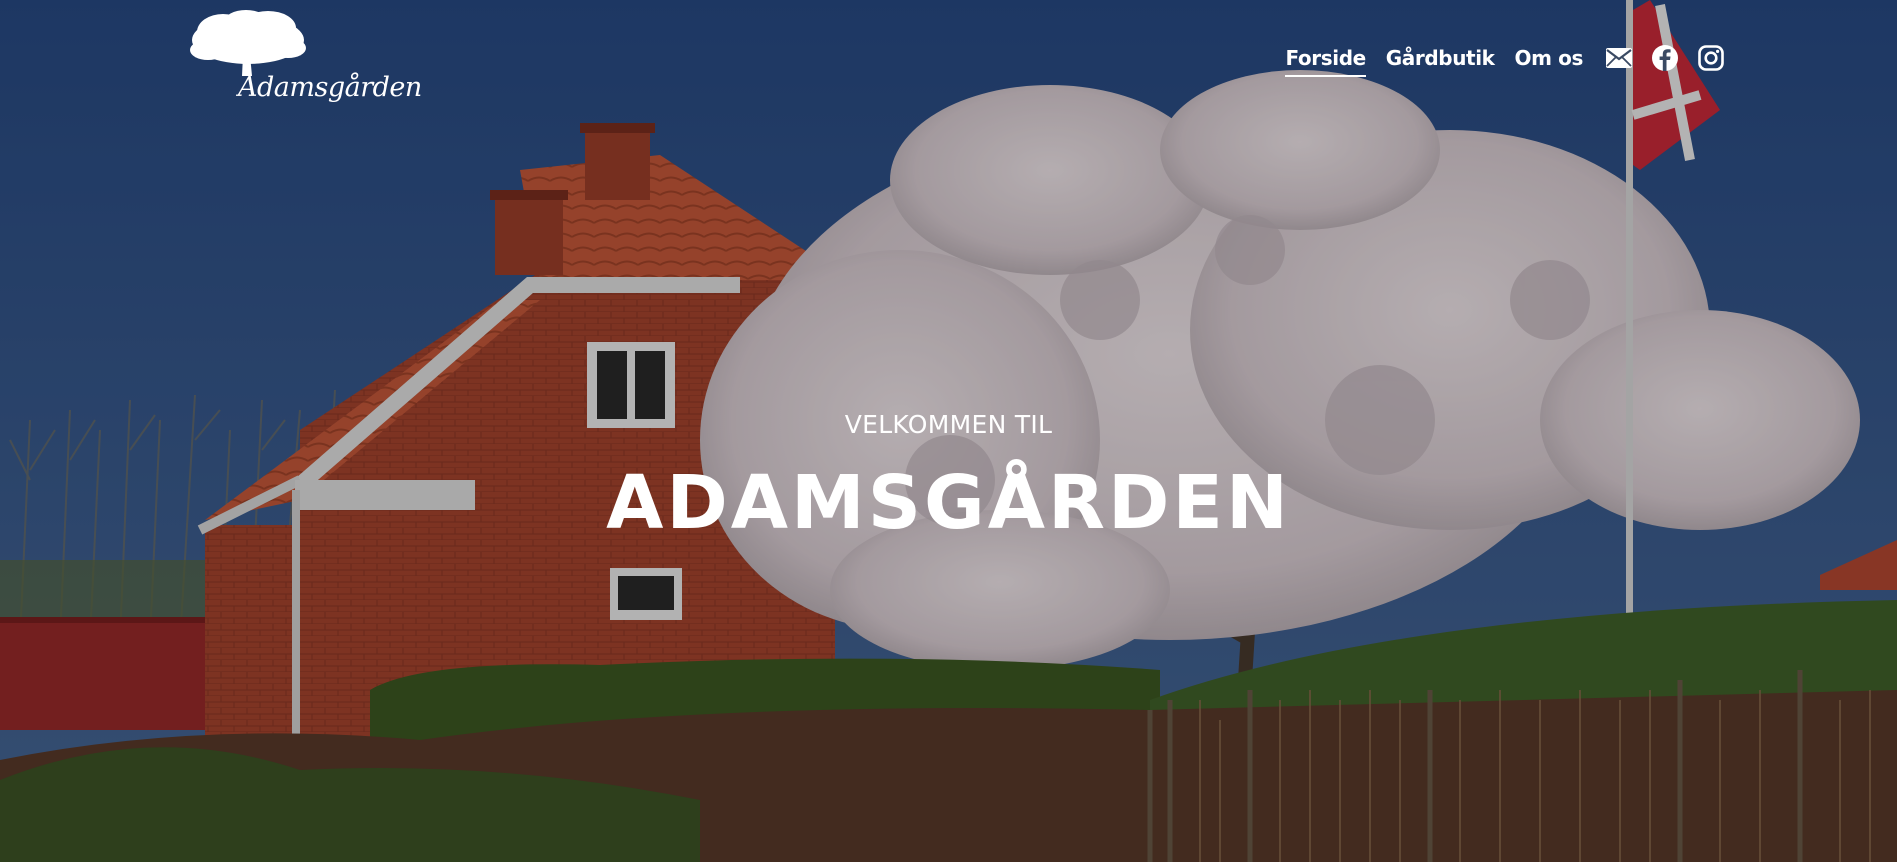 This screenshot has width=1897, height=862. I want to click on facebook-icon, so click(1665, 58).